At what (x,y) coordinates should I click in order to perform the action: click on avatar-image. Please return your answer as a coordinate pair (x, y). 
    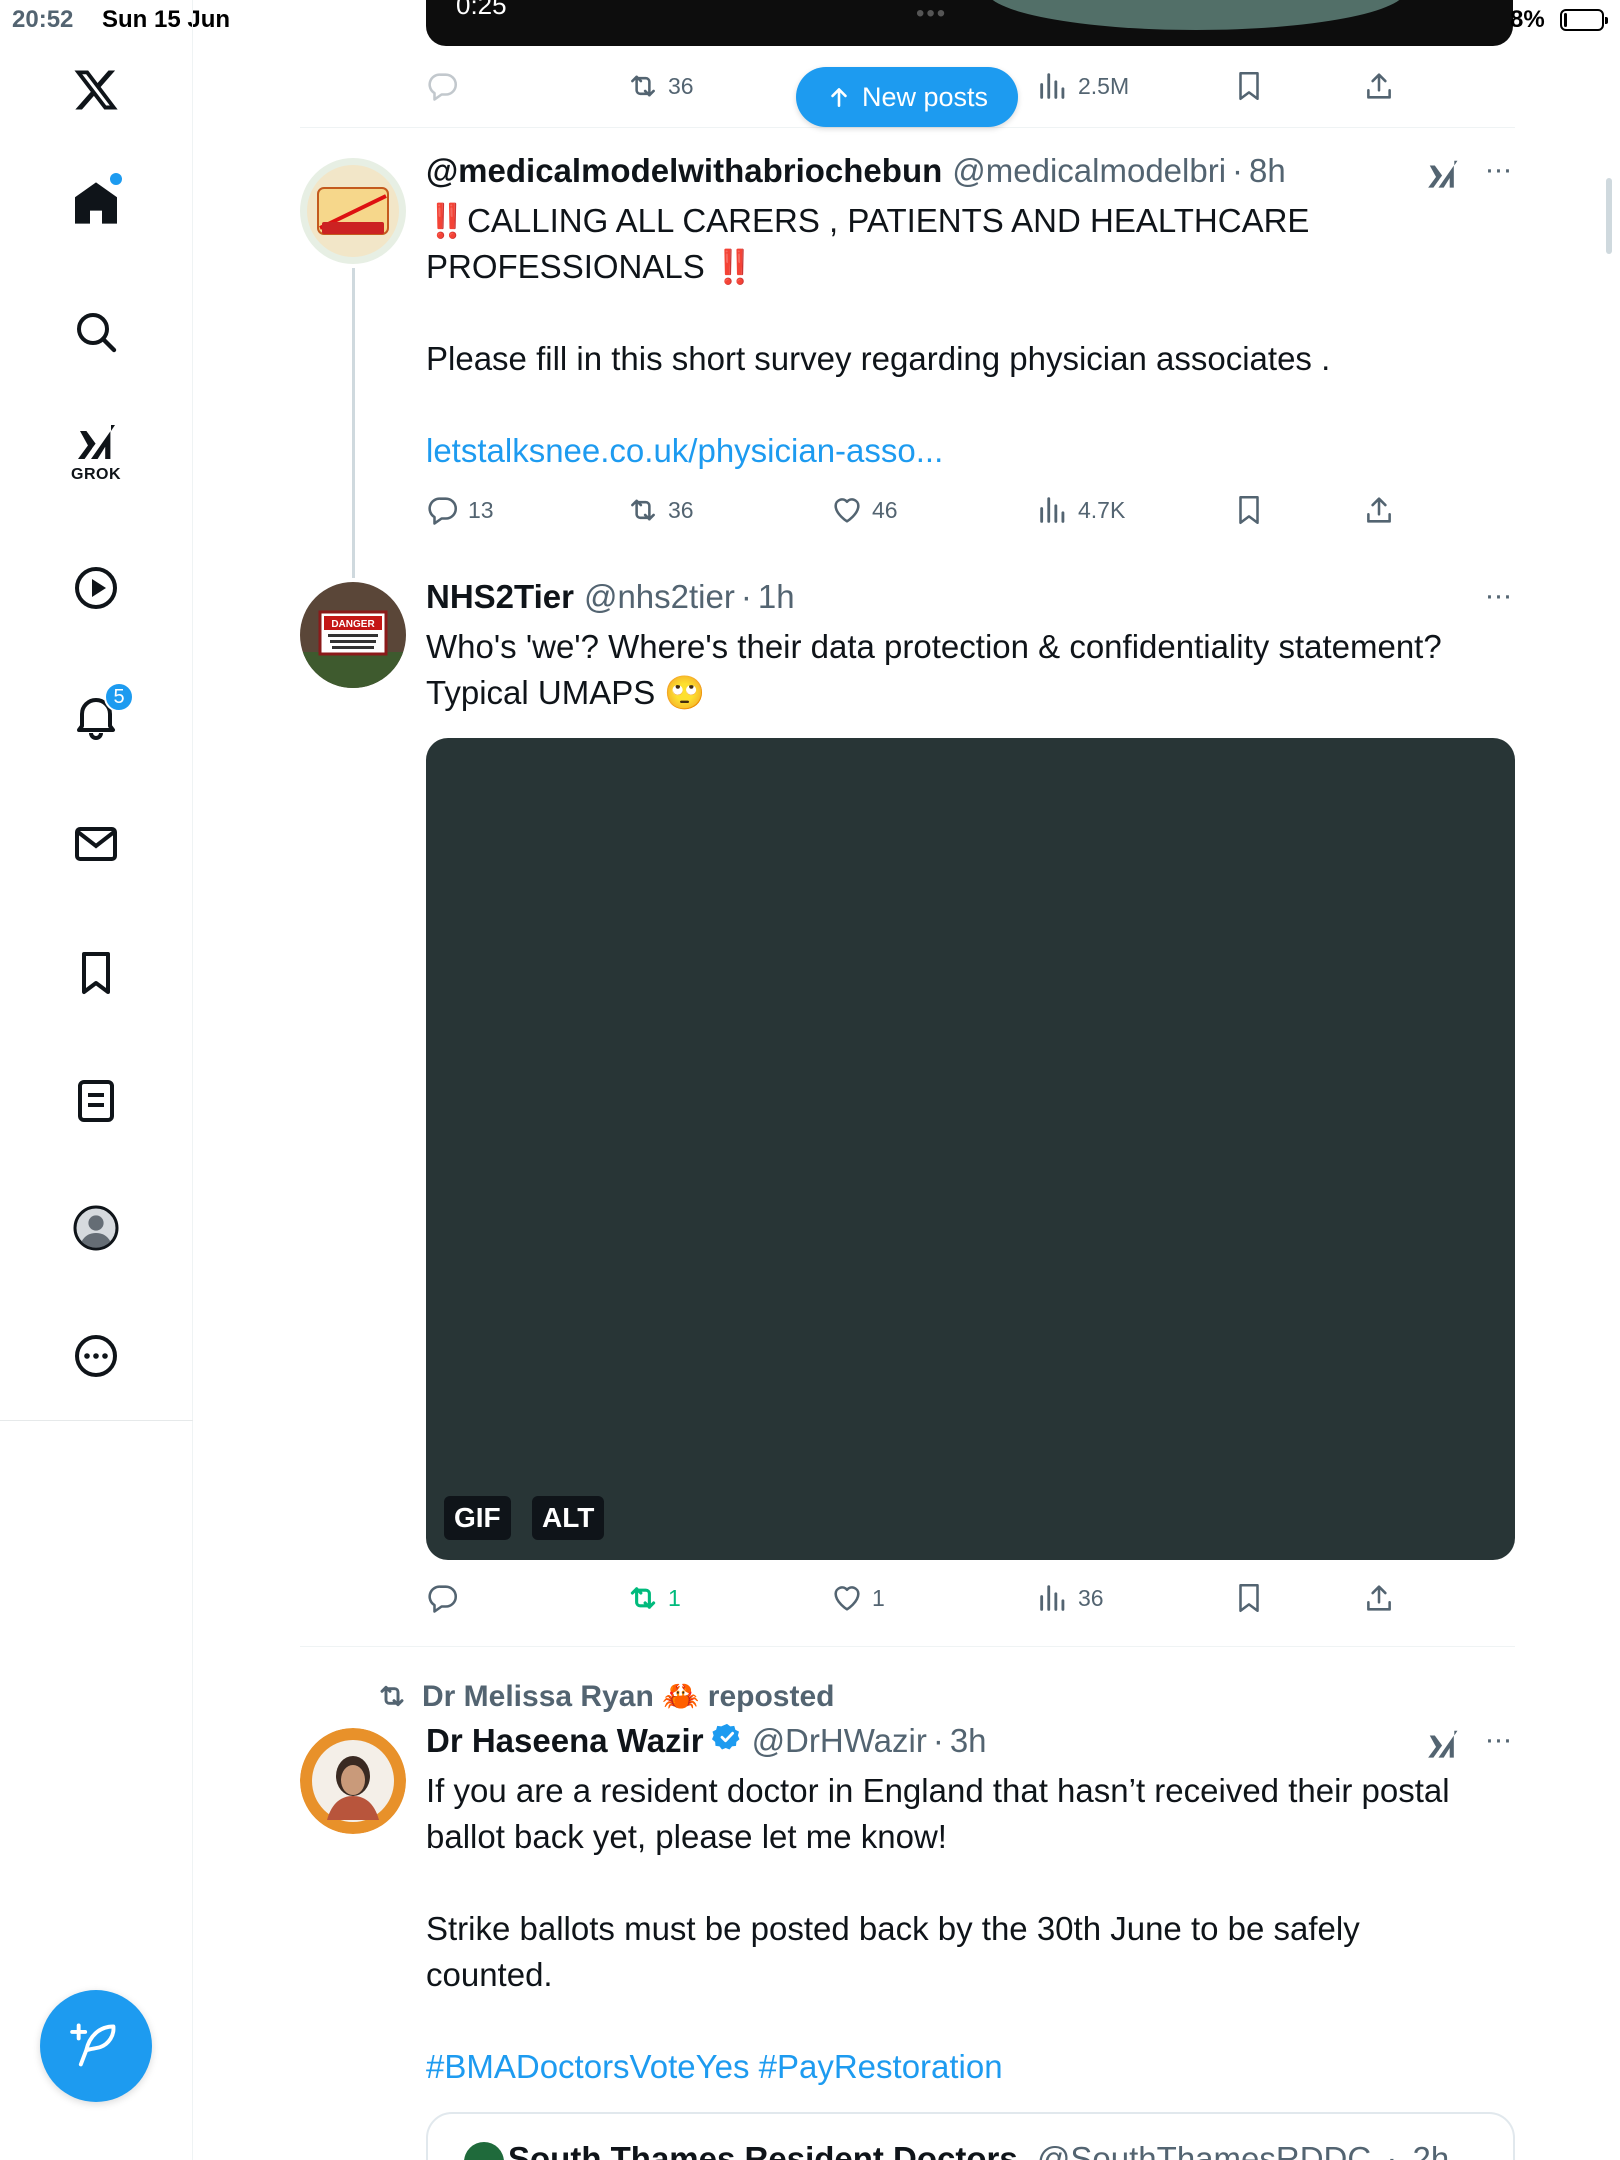
    Looking at the image, I should click on (353, 211).